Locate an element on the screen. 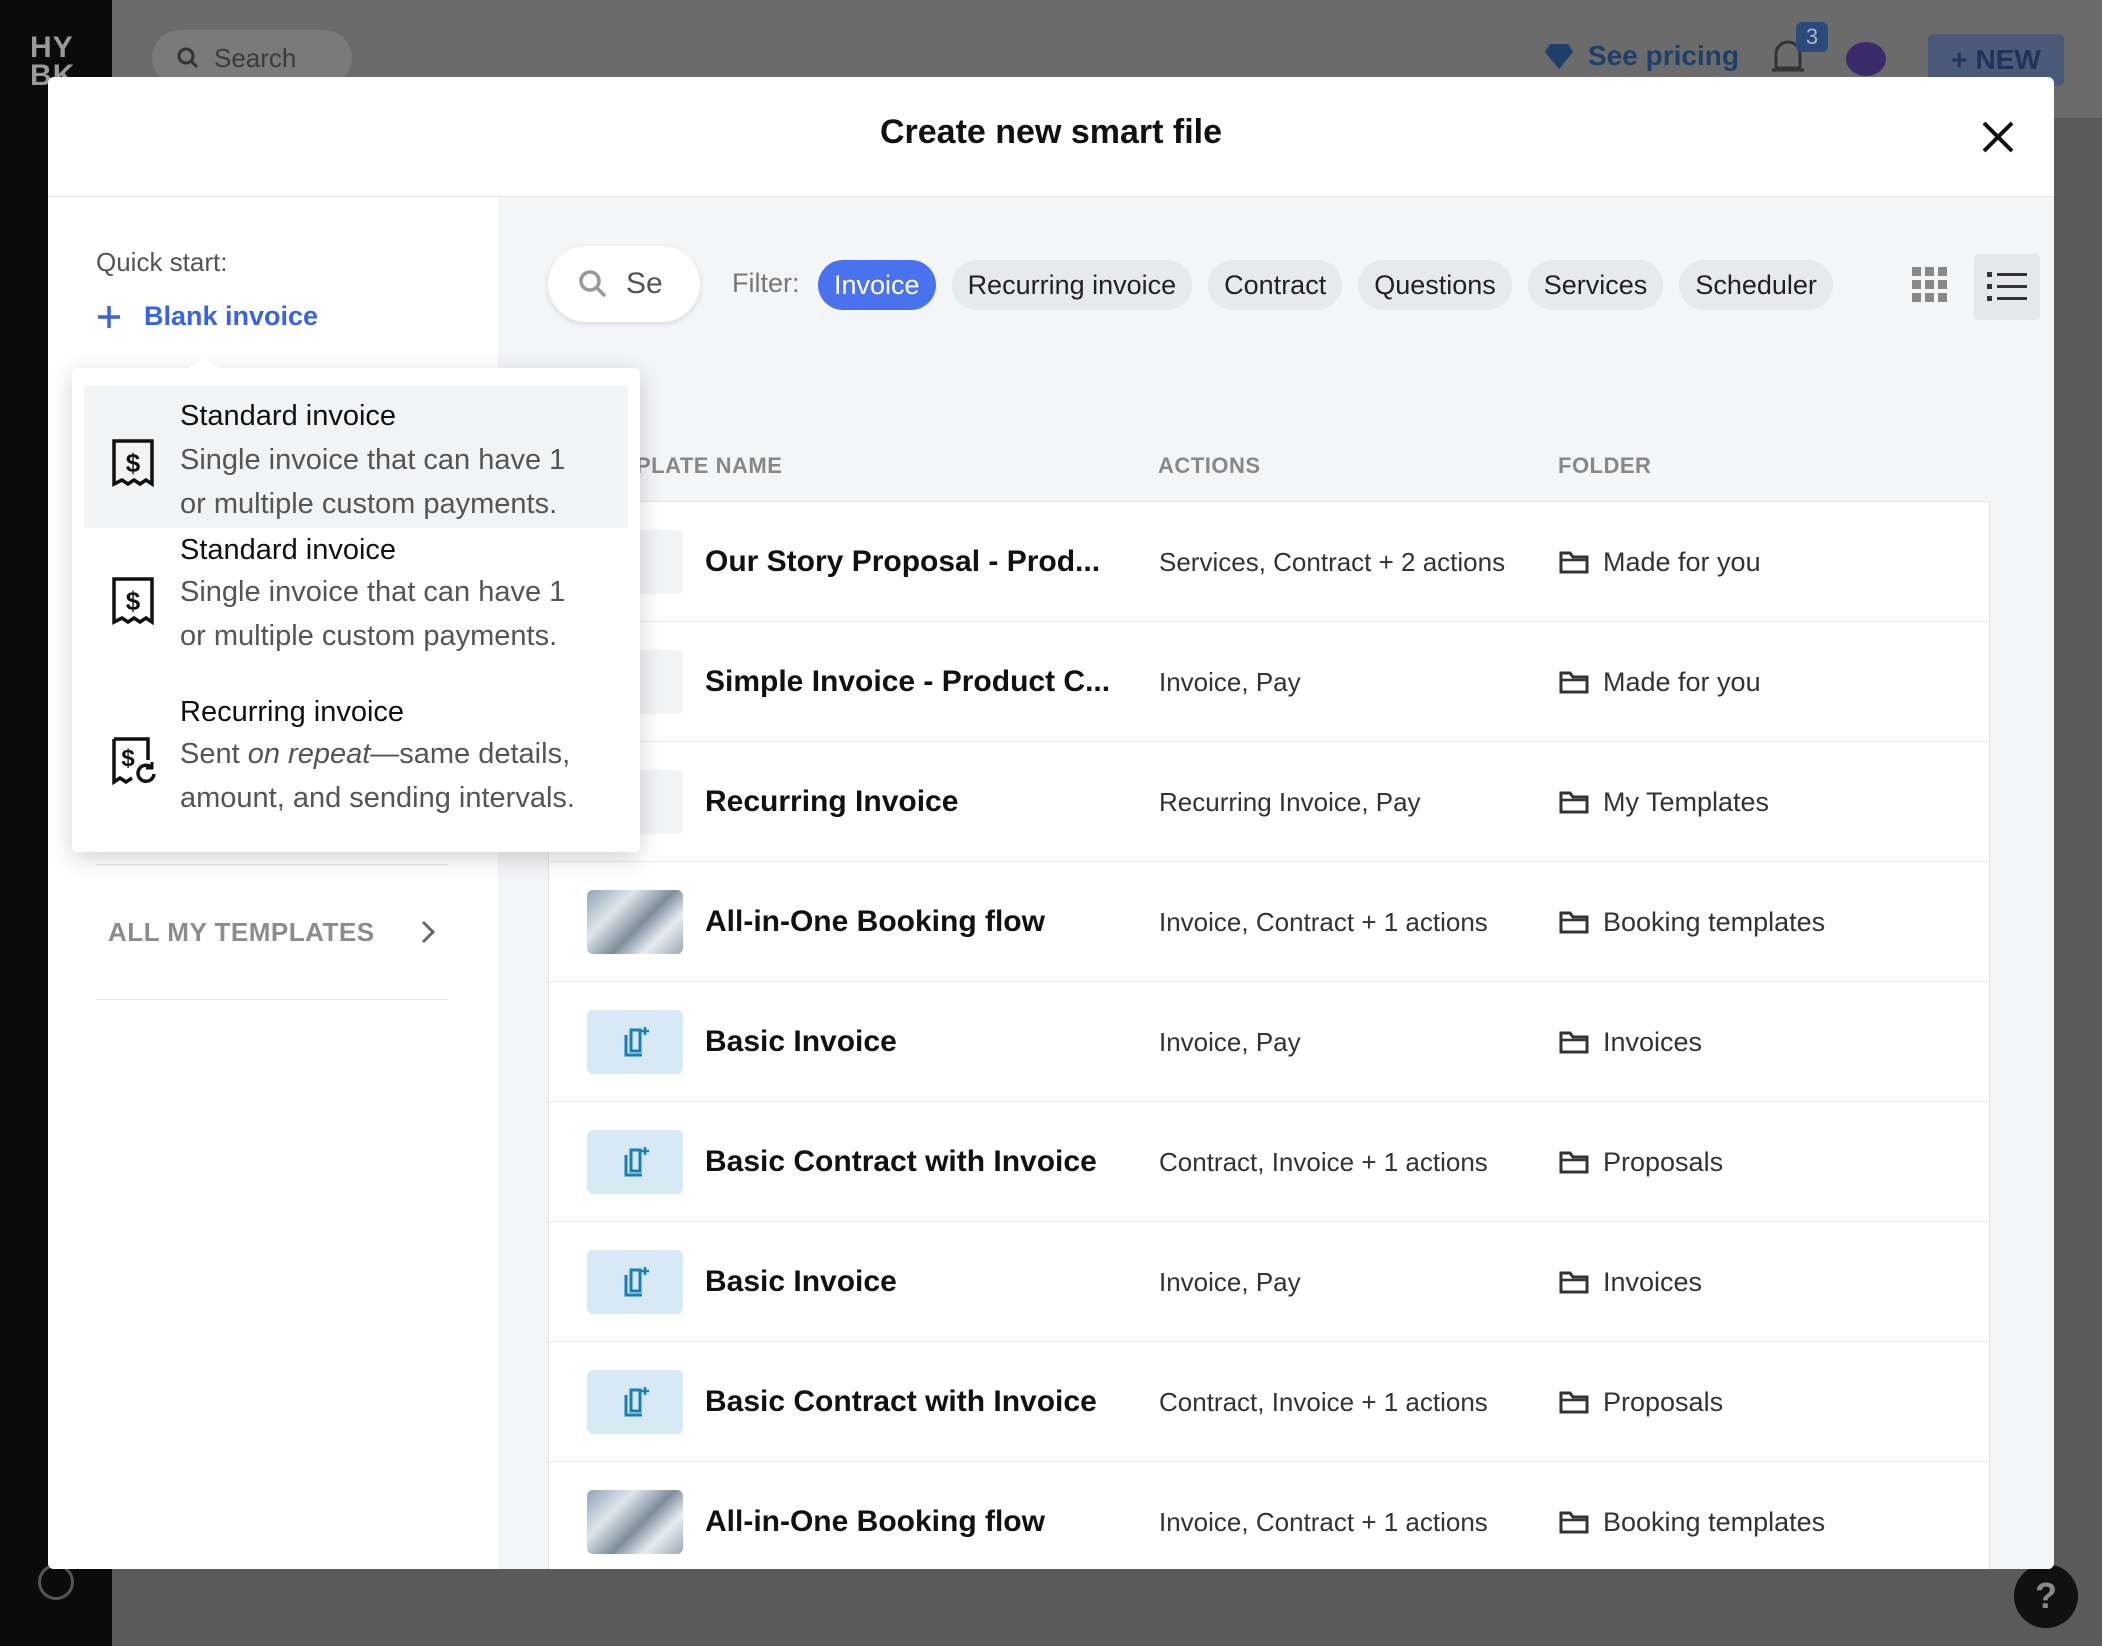 Image resolution: width=2102 pixels, height=1646 pixels. column-header-actions: ACTIONS is located at coordinates (1209, 466).